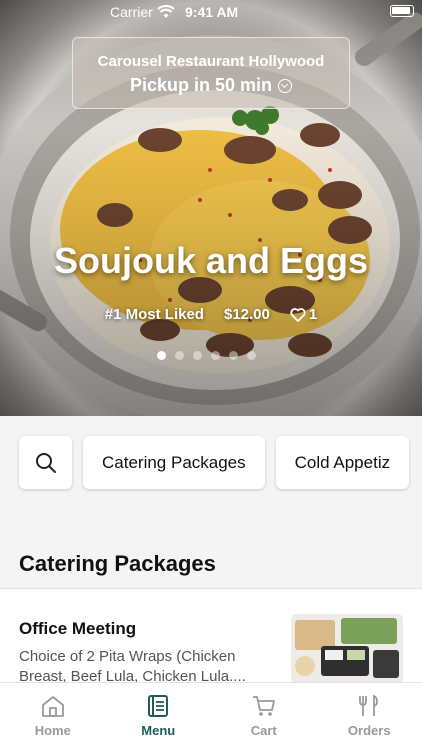 The image size is (422, 750). Describe the element at coordinates (298, 314) in the screenshot. I see `heart-icon` at that location.